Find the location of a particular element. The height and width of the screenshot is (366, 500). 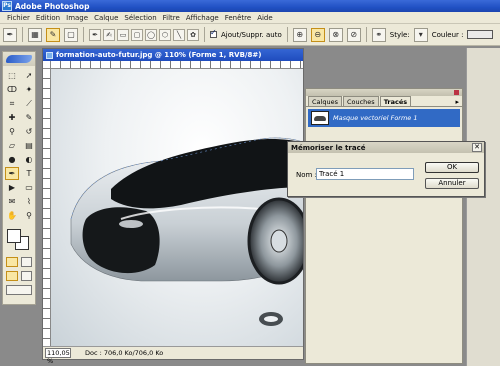

blur-icon: ● is located at coordinates (12, 159).